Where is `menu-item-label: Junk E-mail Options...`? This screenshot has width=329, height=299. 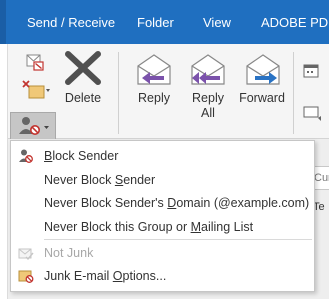 menu-item-label: Junk E-mail Options... is located at coordinates (105, 276).